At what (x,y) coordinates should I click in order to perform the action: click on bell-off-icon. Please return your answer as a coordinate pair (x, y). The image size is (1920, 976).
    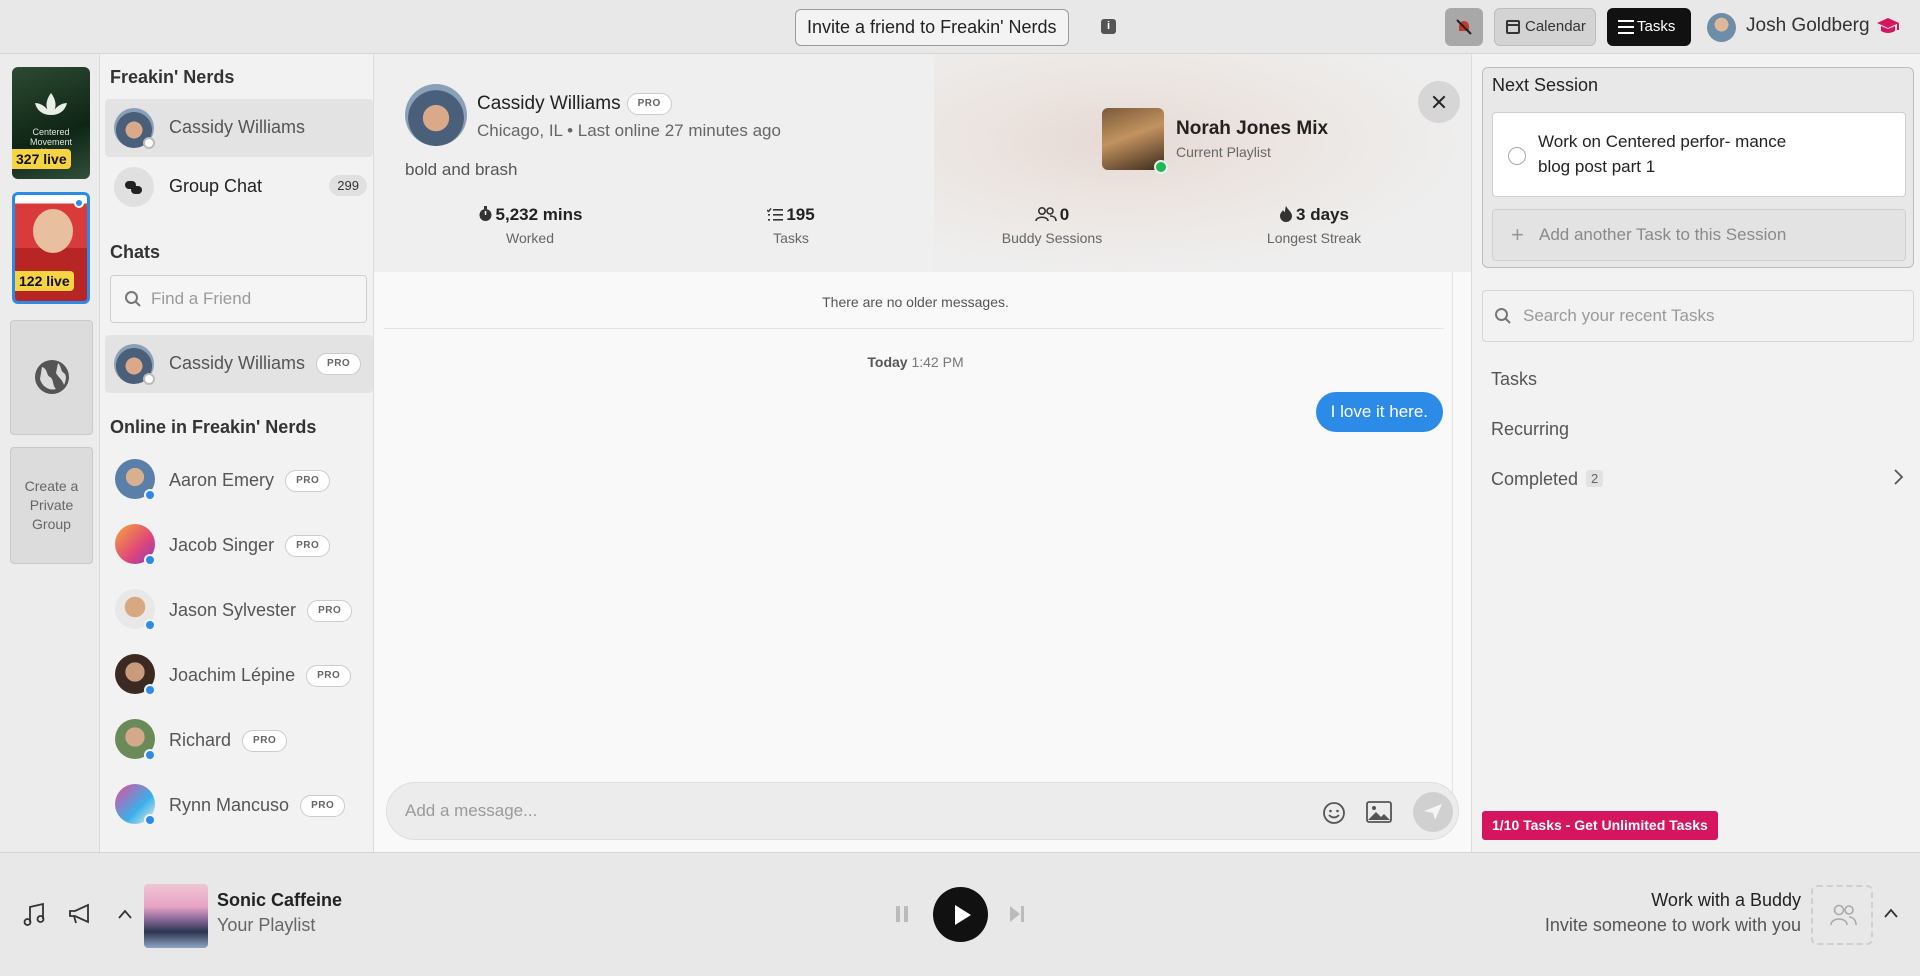
    Looking at the image, I should click on (1464, 27).